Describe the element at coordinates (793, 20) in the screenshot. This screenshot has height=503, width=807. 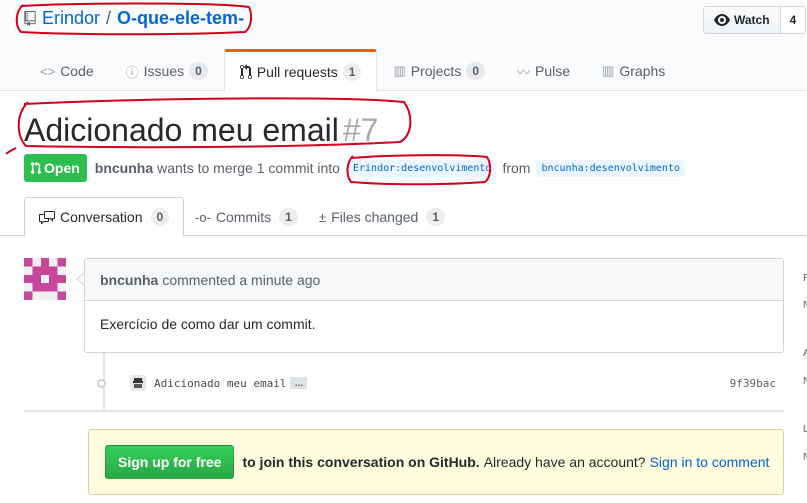
I see `watch-count: 4` at that location.